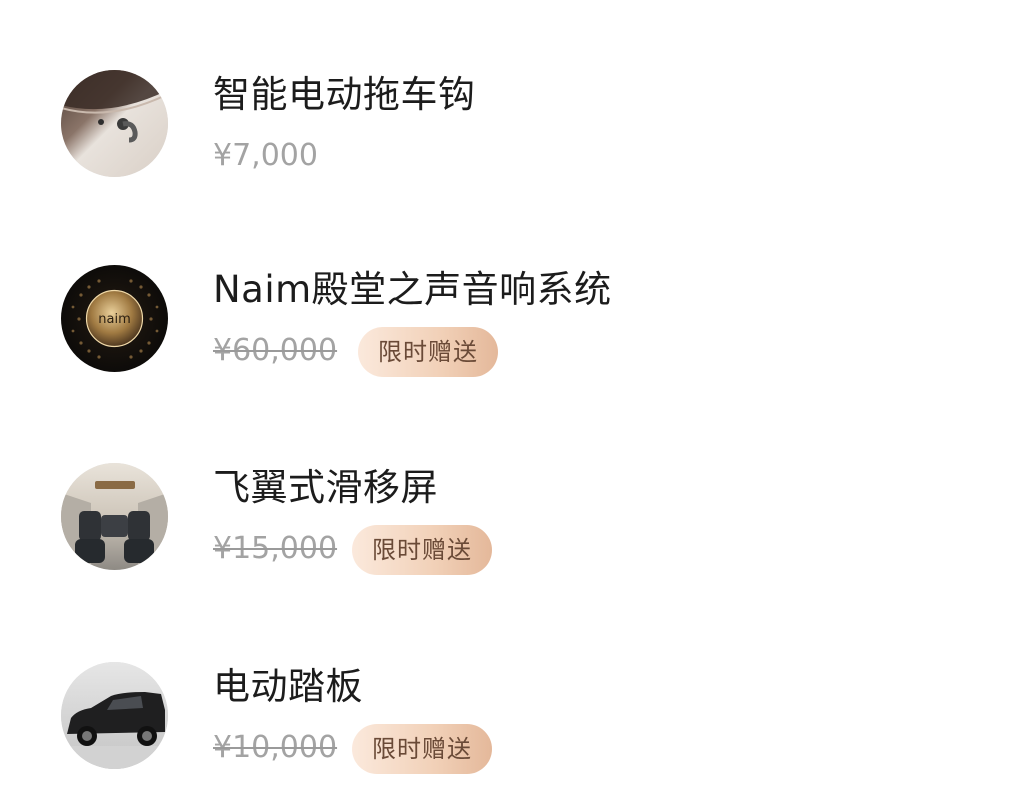 The height and width of the screenshot is (792, 1024). I want to click on speaker-image: naim, so click(114, 318).